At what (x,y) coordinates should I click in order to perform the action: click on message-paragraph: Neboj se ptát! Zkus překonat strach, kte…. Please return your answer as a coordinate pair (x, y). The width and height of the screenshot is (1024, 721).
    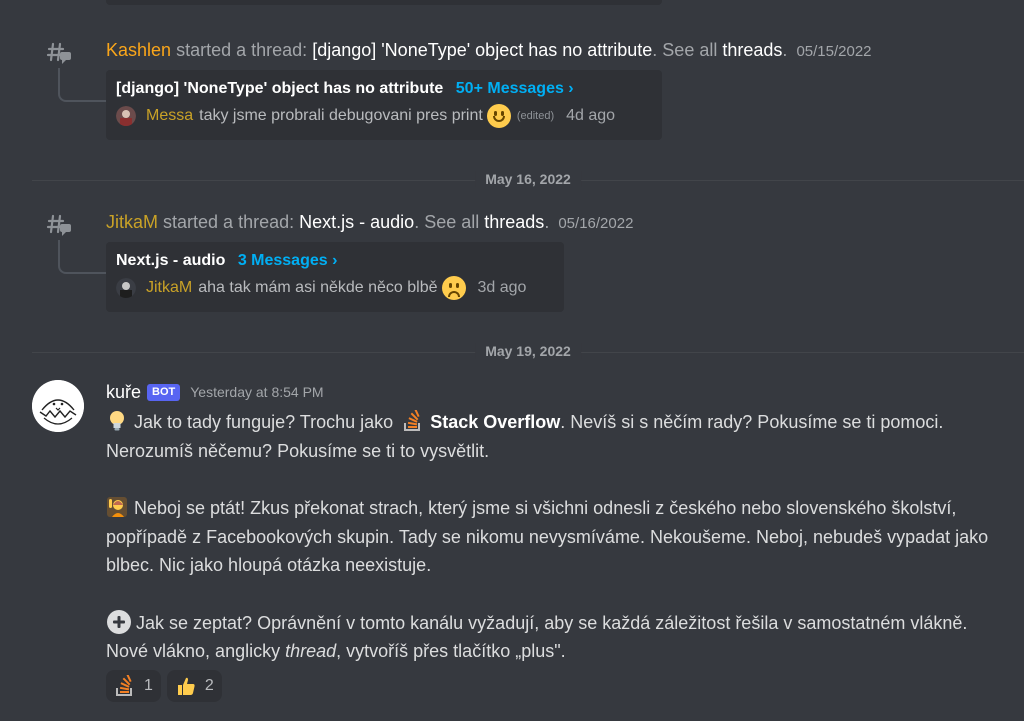
    Looking at the image, I should click on (559, 537).